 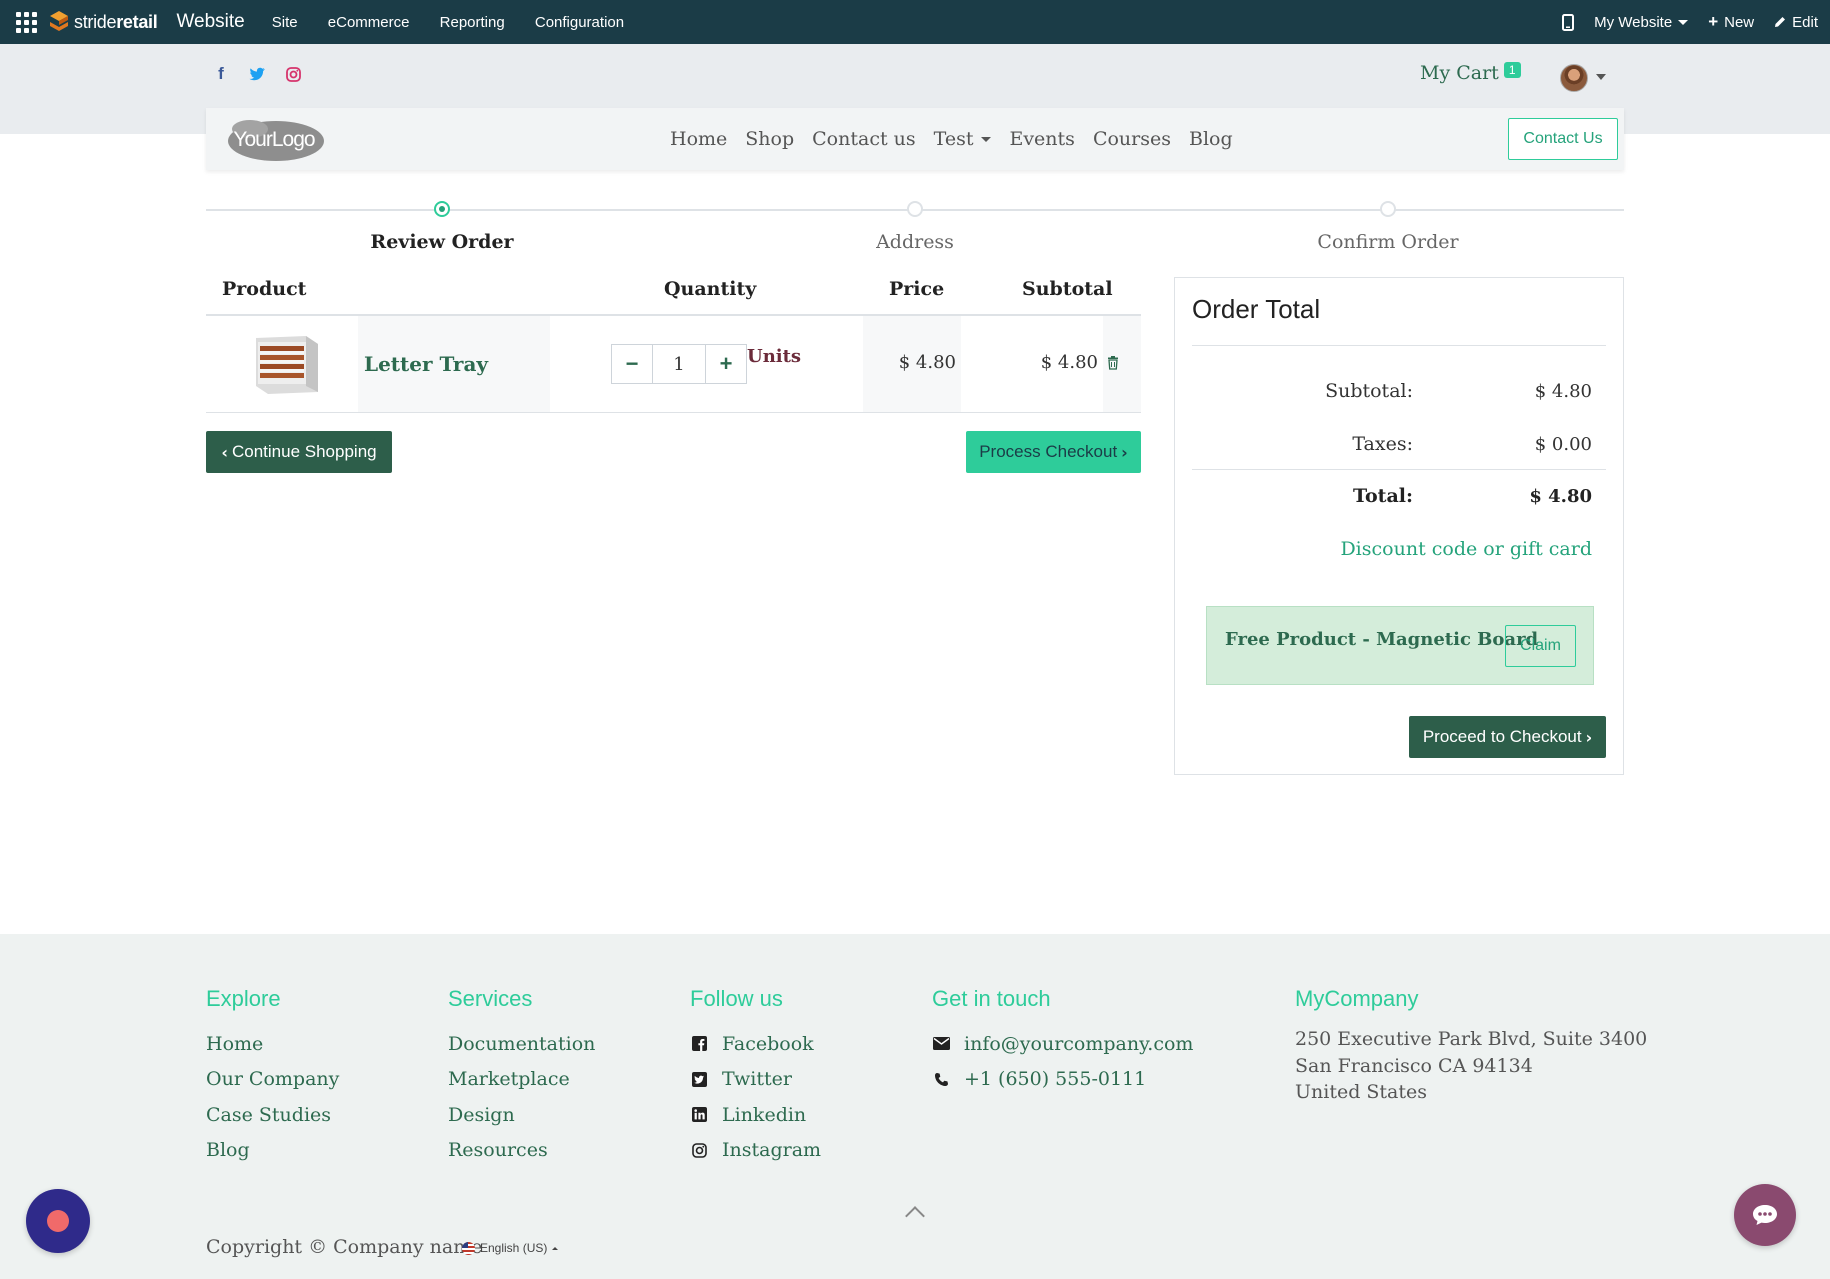 What do you see at coordinates (264, 289) in the screenshot?
I see `header-product: Product` at bounding box center [264, 289].